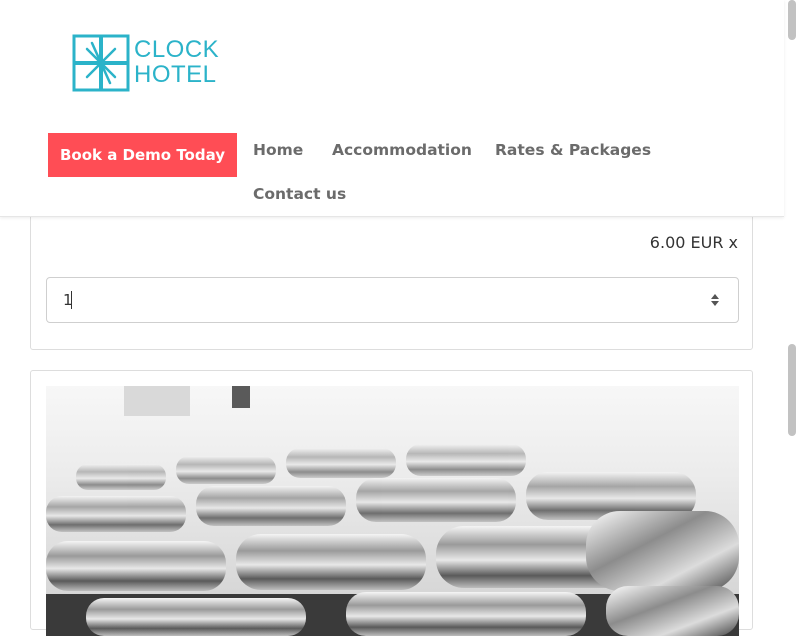 This screenshot has width=800, height=636. What do you see at coordinates (71, 300) in the screenshot?
I see `text-cursor` at bounding box center [71, 300].